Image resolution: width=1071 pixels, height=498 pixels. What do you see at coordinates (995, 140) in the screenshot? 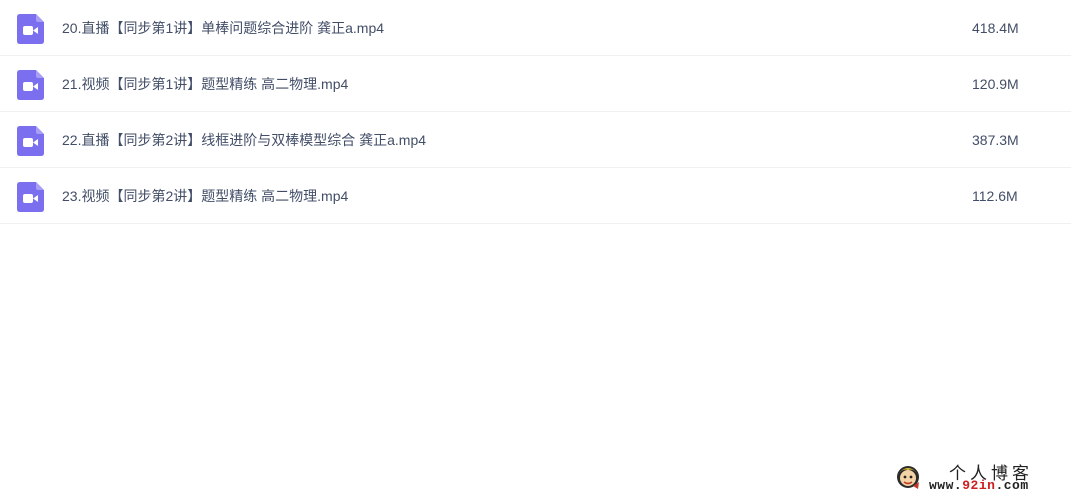
I see `file-size: 387.3M` at bounding box center [995, 140].